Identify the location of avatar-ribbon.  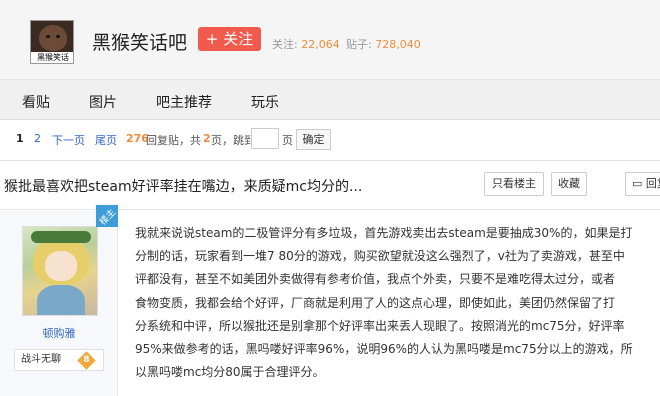
(61, 237).